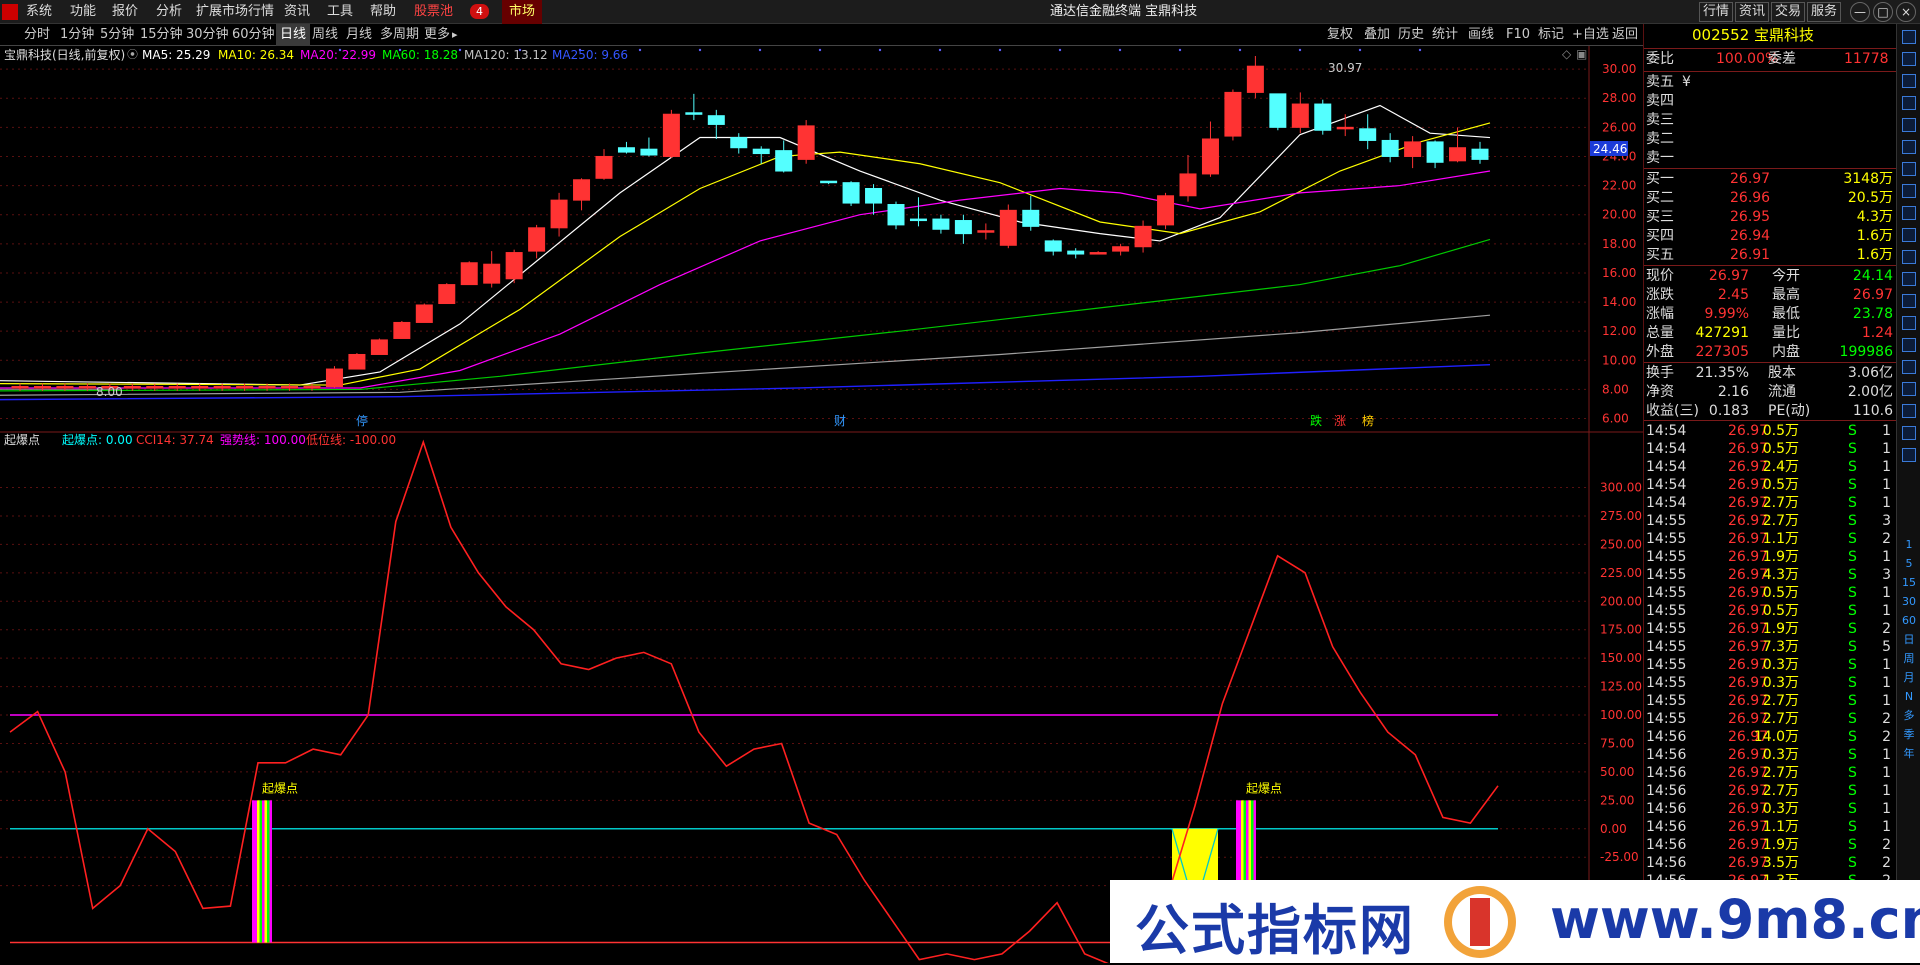 The image size is (1920, 965). Describe the element at coordinates (1481, 35) in the screenshot. I see `toolbar-draw: 画线` at that location.